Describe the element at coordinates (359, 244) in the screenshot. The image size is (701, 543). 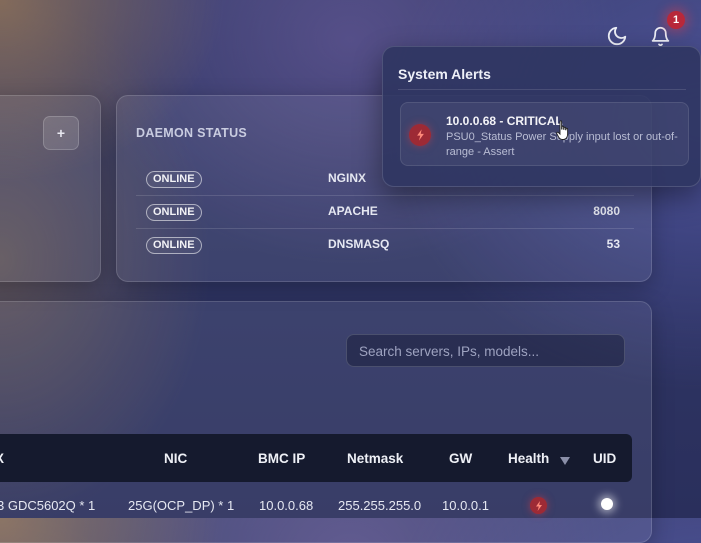
I see `daemon-name: DNSMASQ` at that location.